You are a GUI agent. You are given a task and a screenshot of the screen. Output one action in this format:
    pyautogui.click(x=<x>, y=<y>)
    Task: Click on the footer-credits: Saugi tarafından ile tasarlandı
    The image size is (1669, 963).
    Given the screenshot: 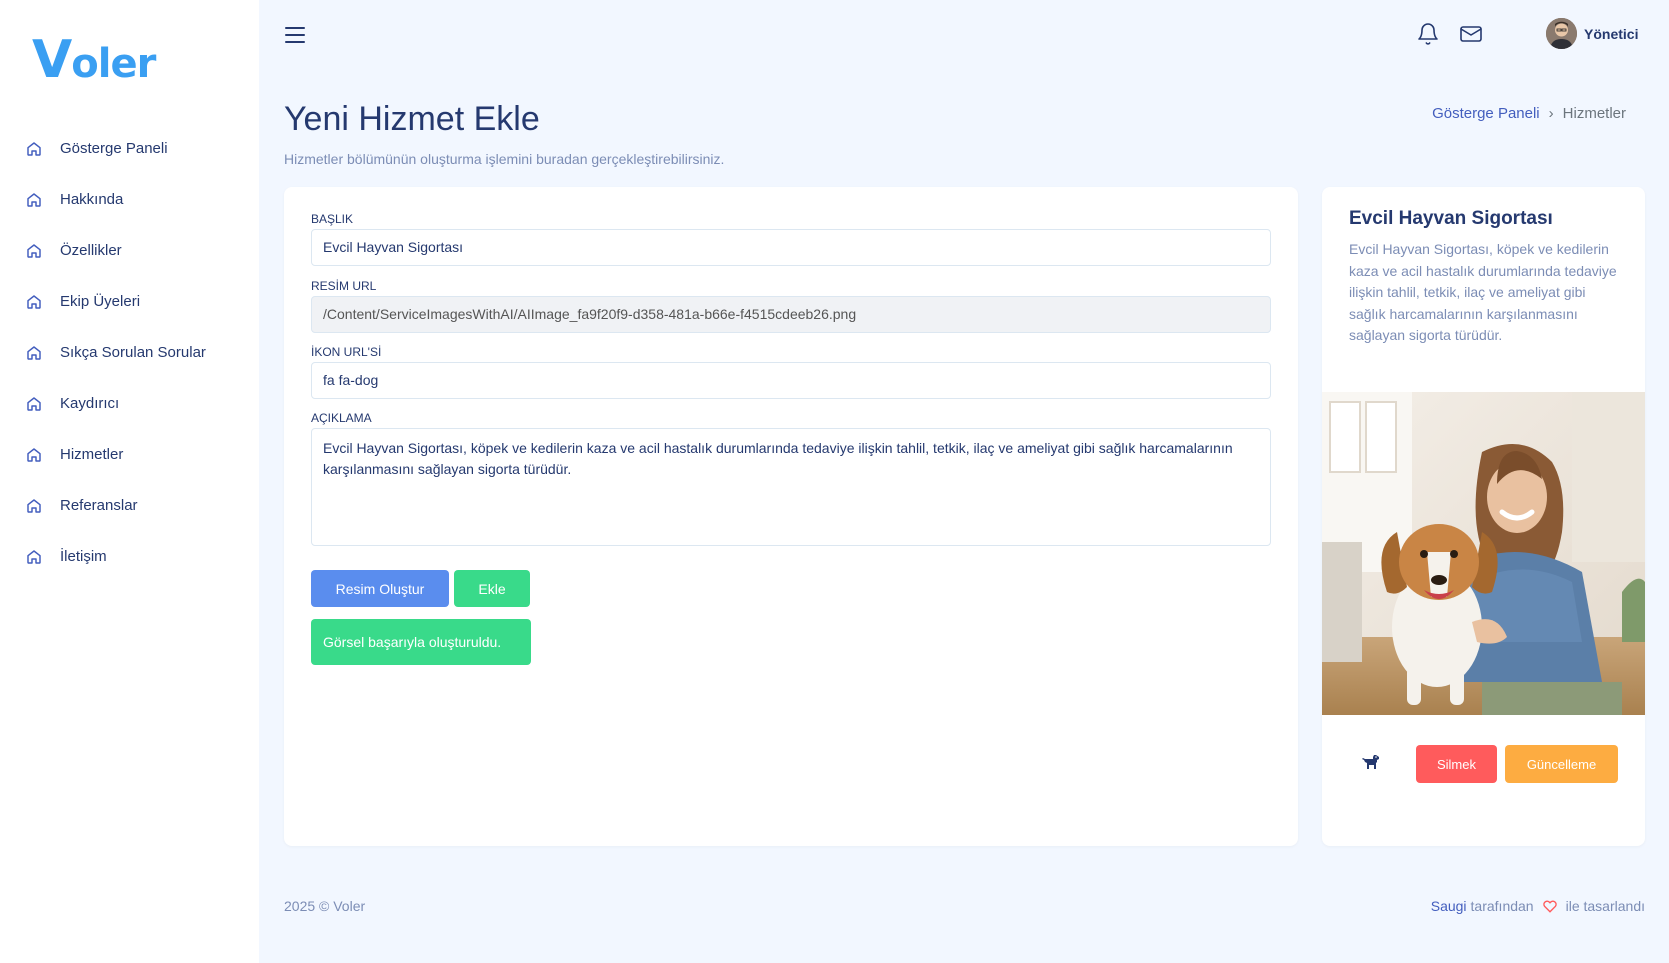 What is the action you would take?
    pyautogui.click(x=1538, y=906)
    